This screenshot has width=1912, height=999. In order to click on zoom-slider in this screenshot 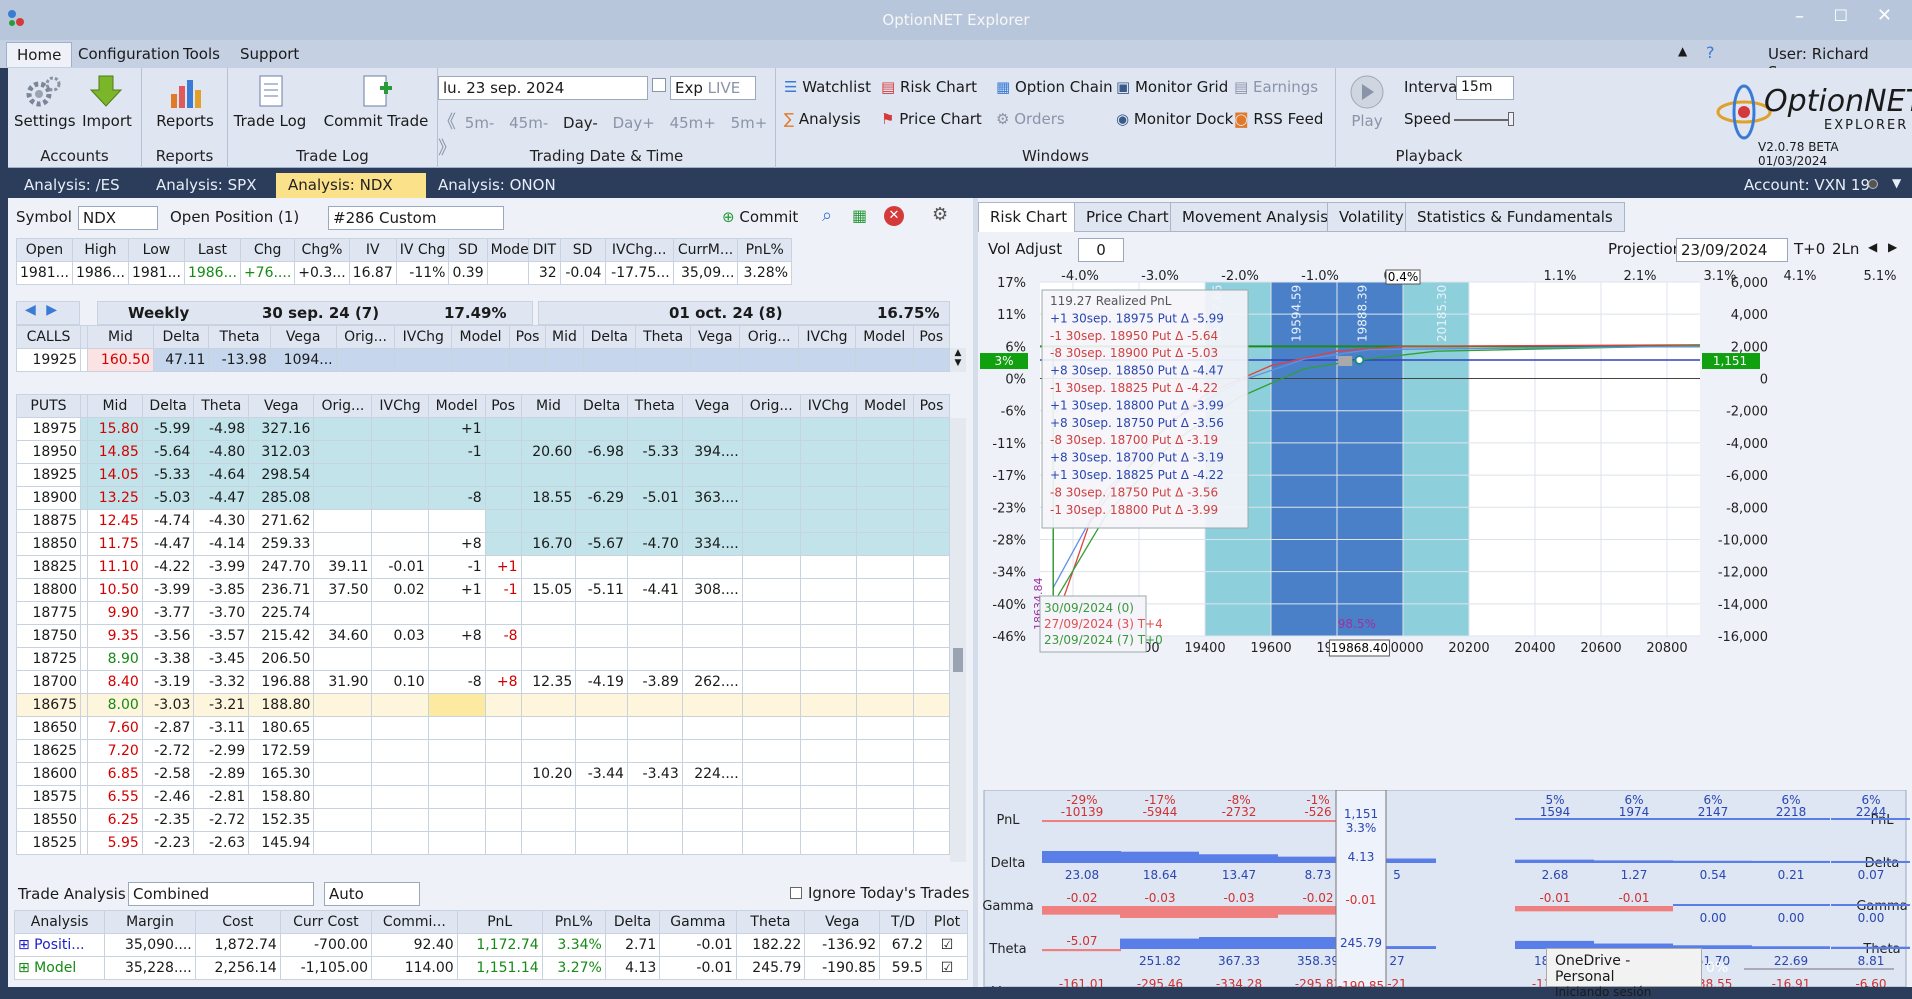, I will do `click(1819, 969)`.